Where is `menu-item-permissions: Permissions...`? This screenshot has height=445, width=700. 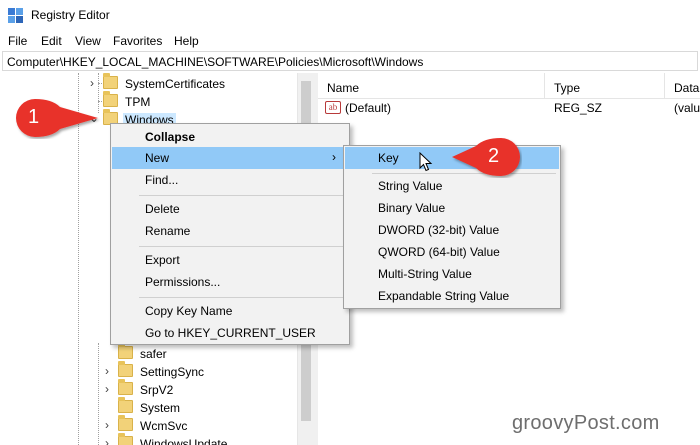 menu-item-permissions: Permissions... is located at coordinates (230, 282).